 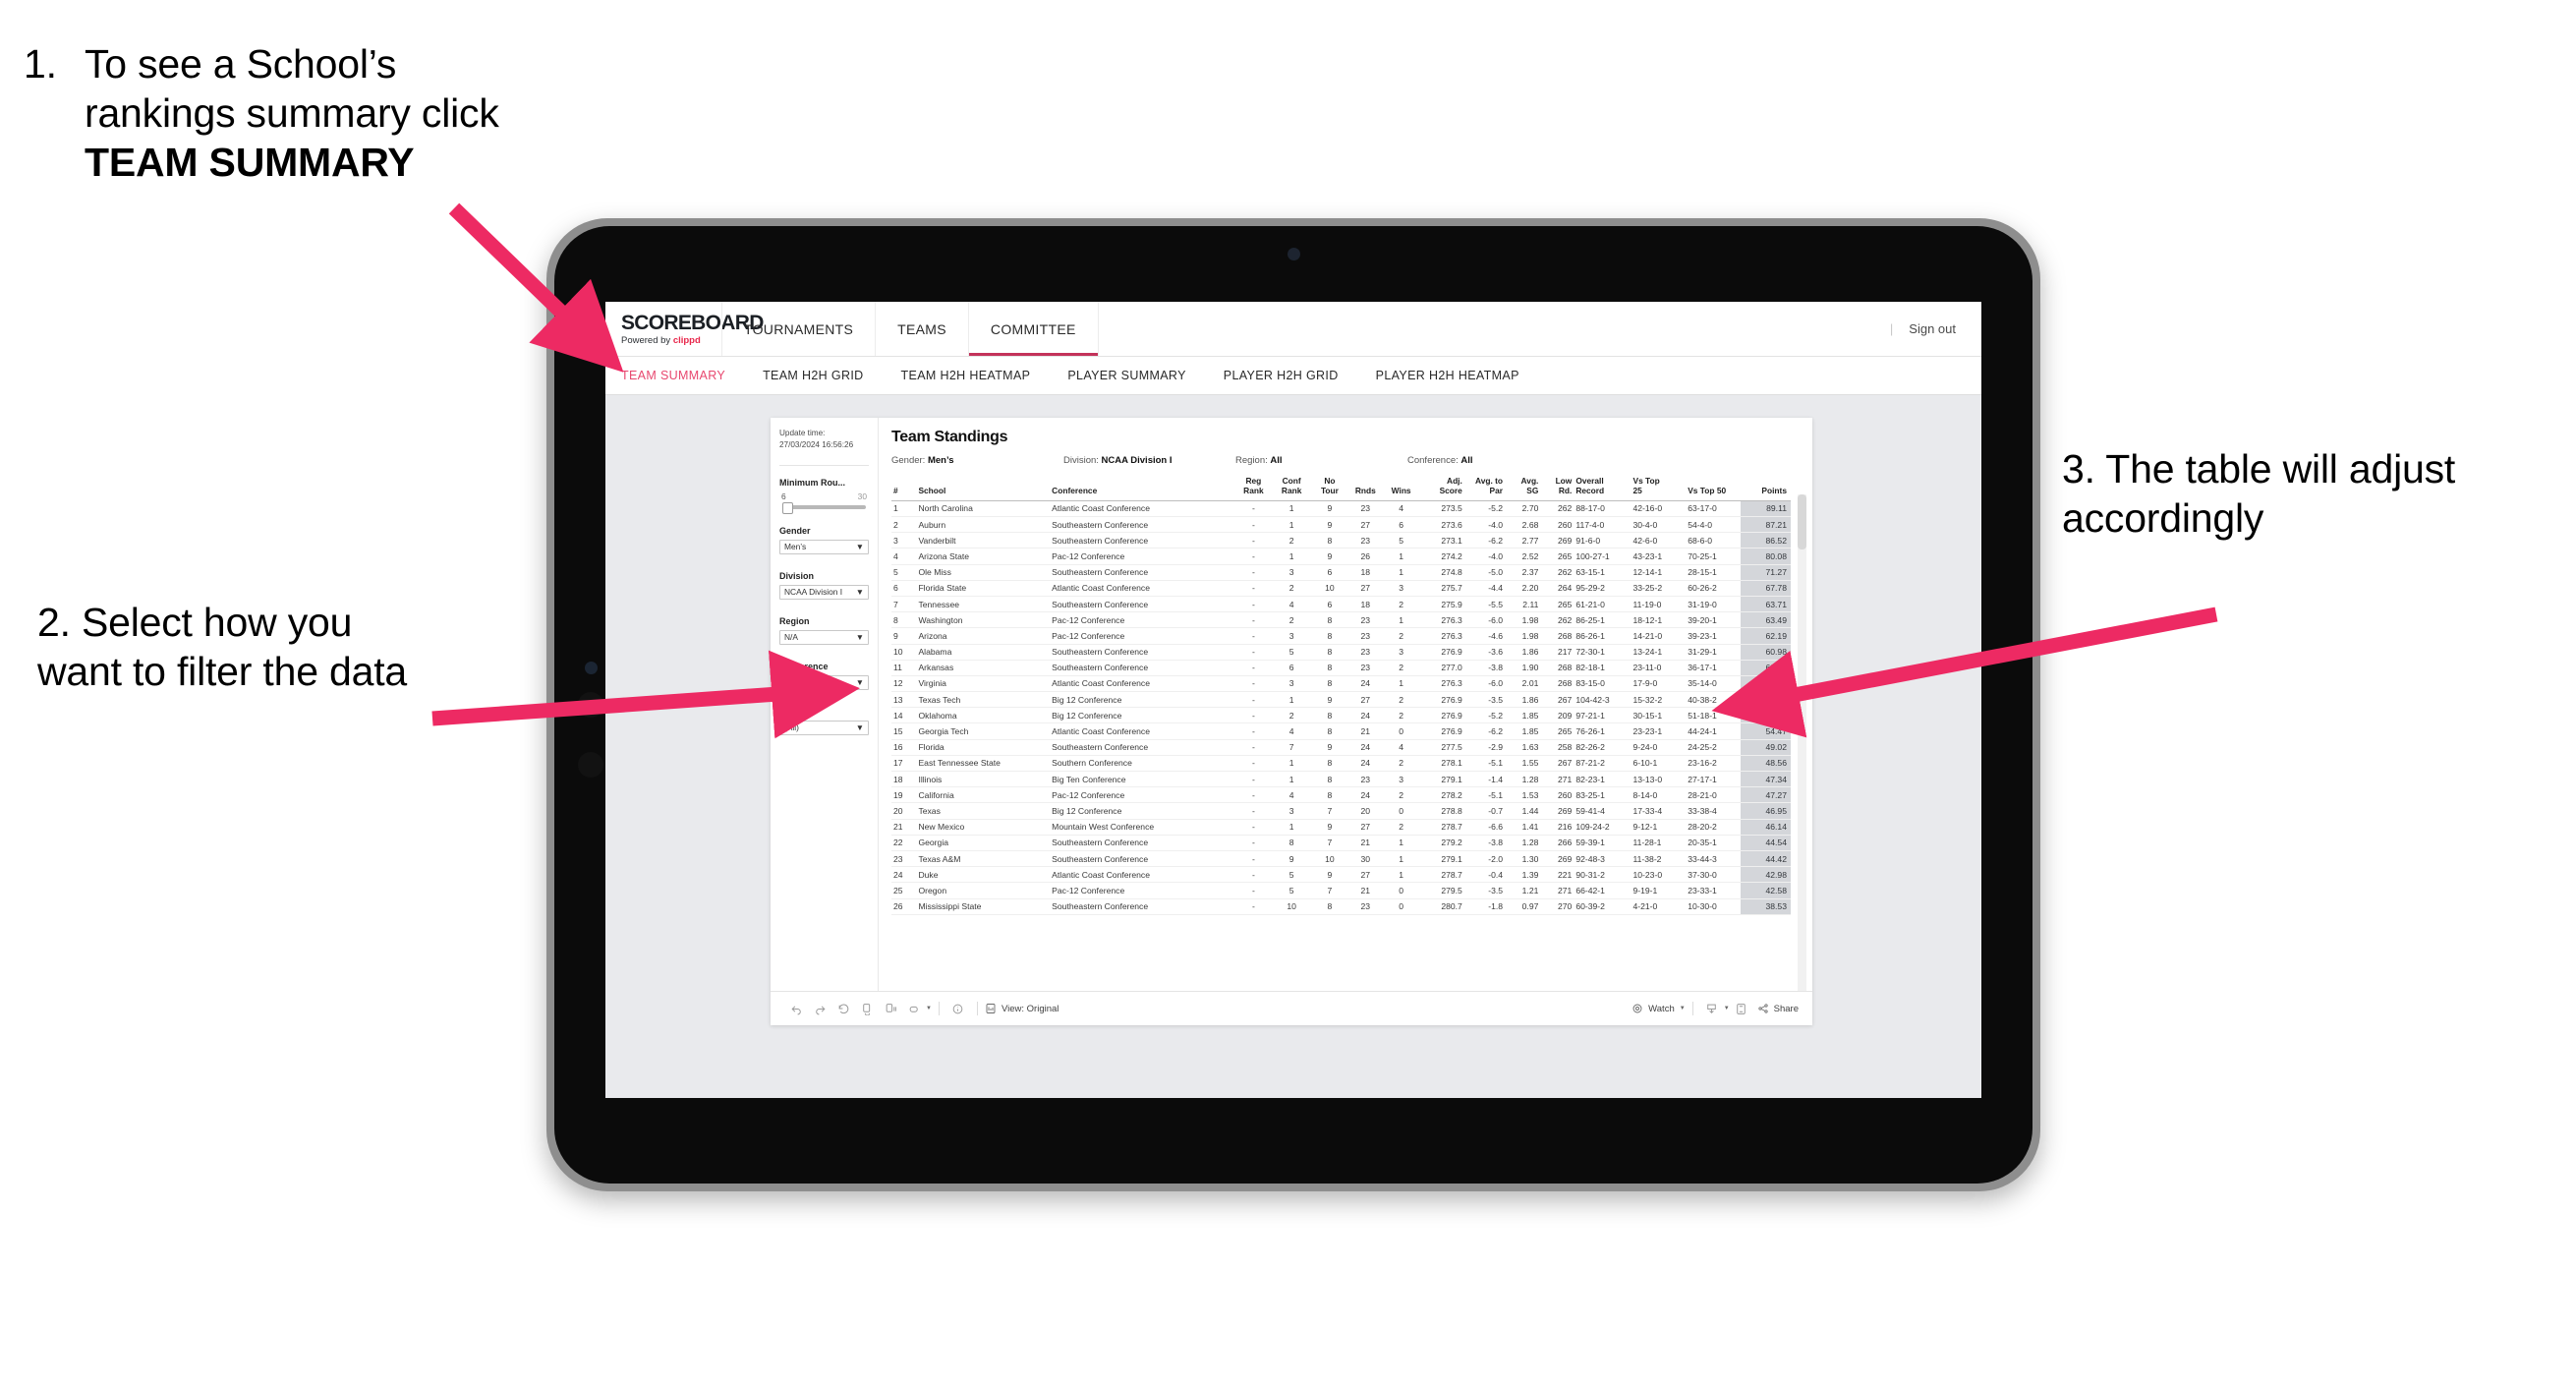 I want to click on table-scrollbar-thumb, so click(x=1802, y=522).